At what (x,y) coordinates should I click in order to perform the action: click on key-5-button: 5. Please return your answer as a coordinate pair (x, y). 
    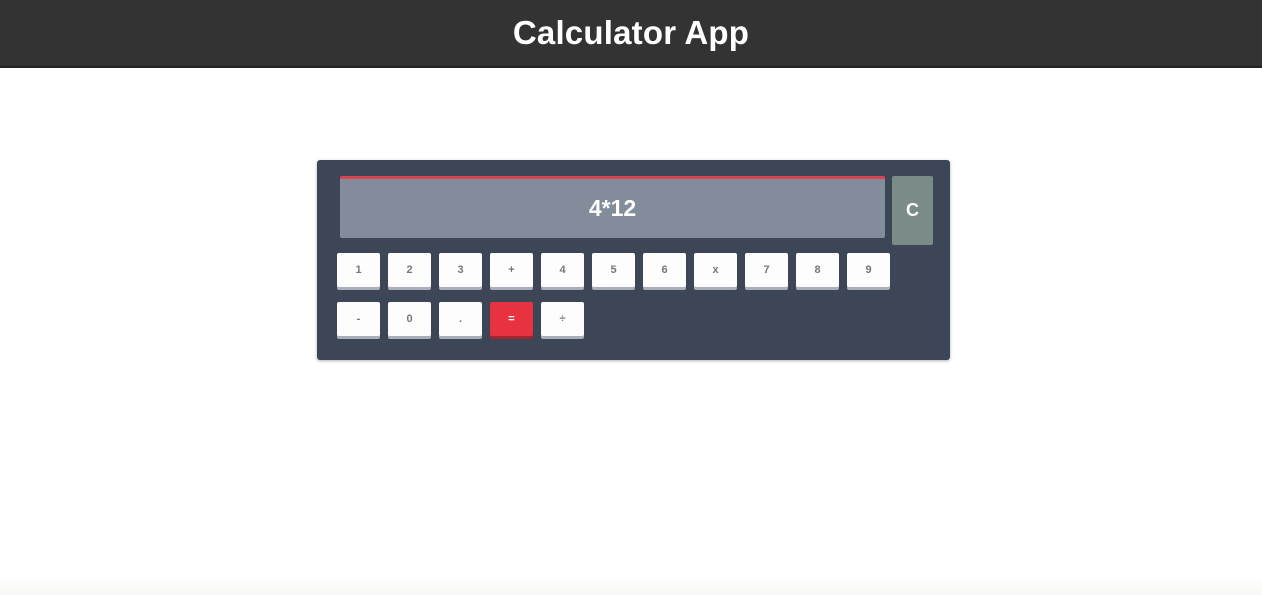
    Looking at the image, I should click on (613, 270).